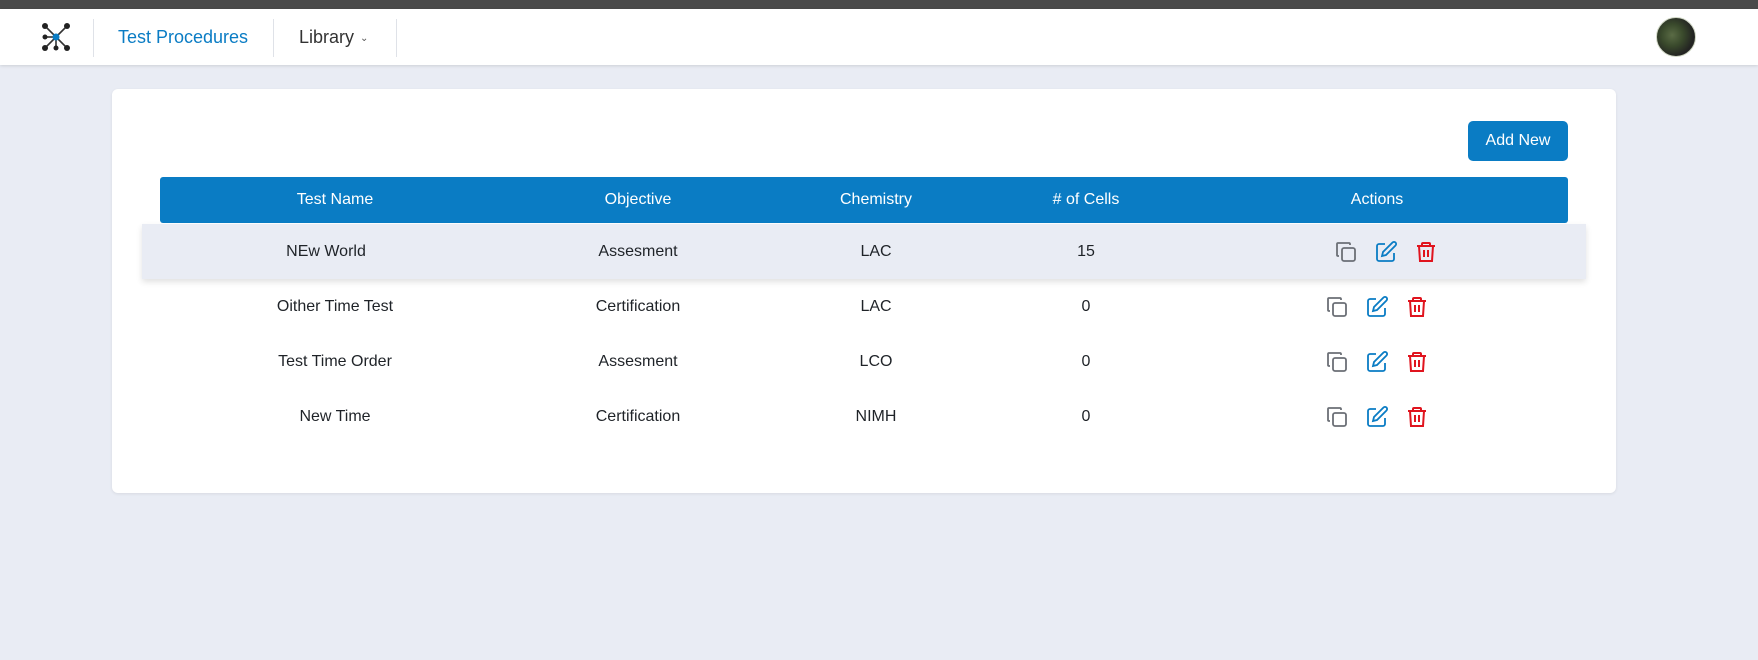 This screenshot has width=1758, height=660. Describe the element at coordinates (875, 199) in the screenshot. I see `column-header-chemistry: Chemistry` at that location.